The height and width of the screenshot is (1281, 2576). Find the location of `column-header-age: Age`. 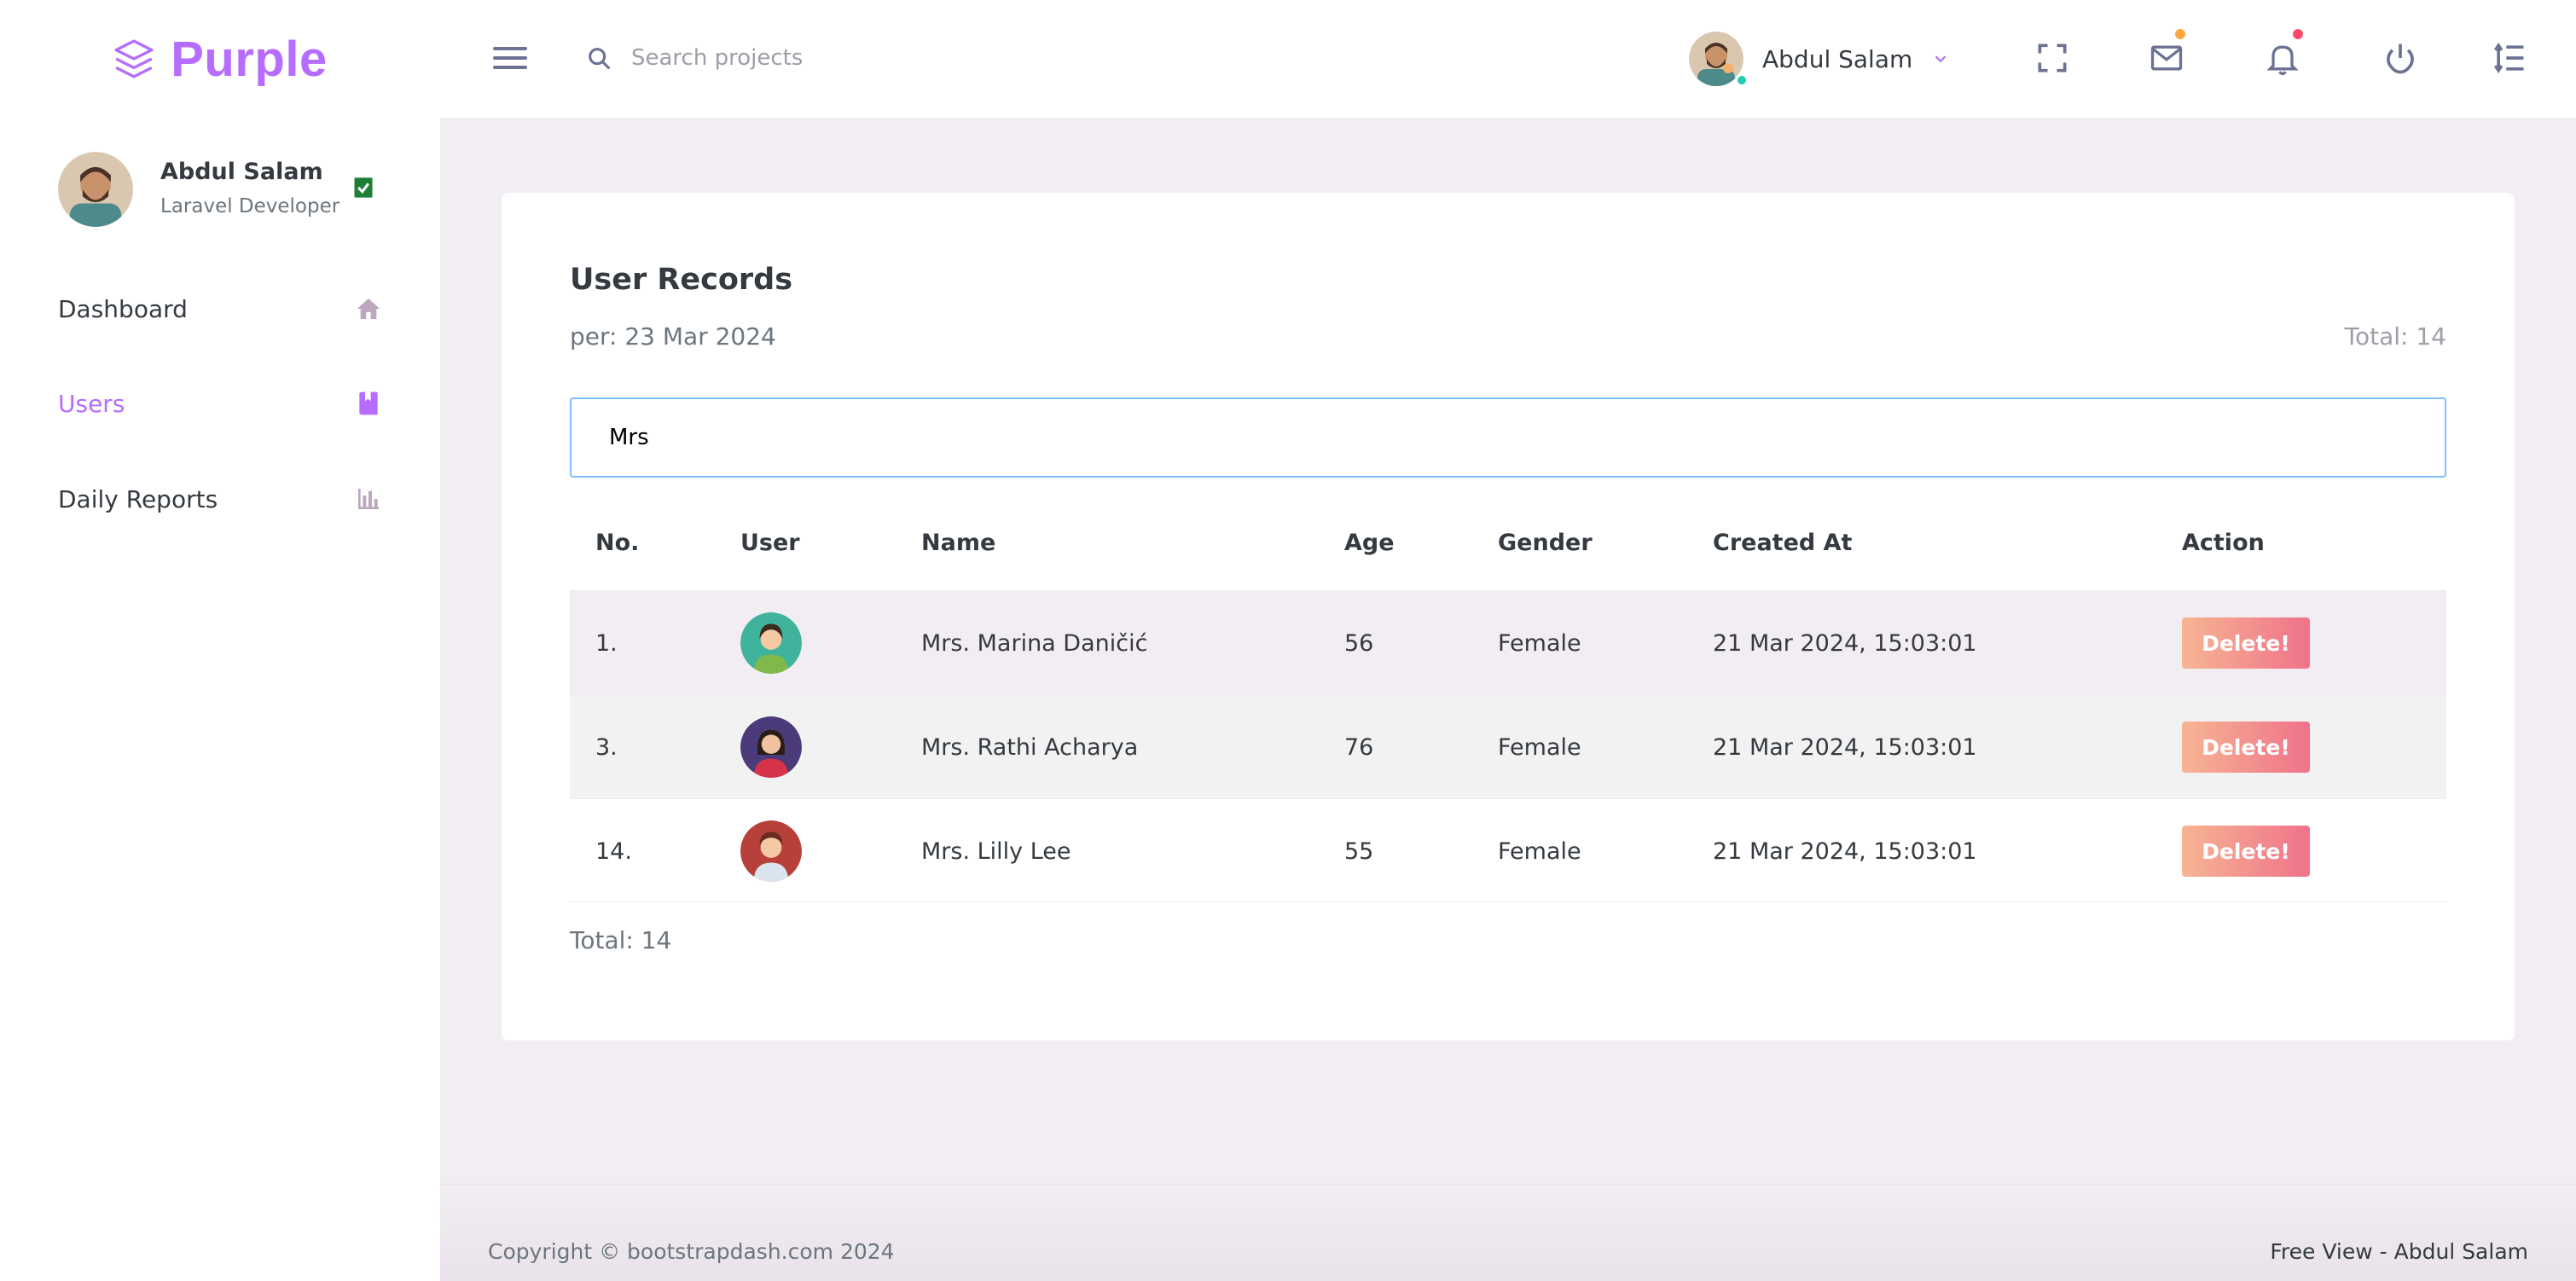

column-header-age: Age is located at coordinates (1369, 542).